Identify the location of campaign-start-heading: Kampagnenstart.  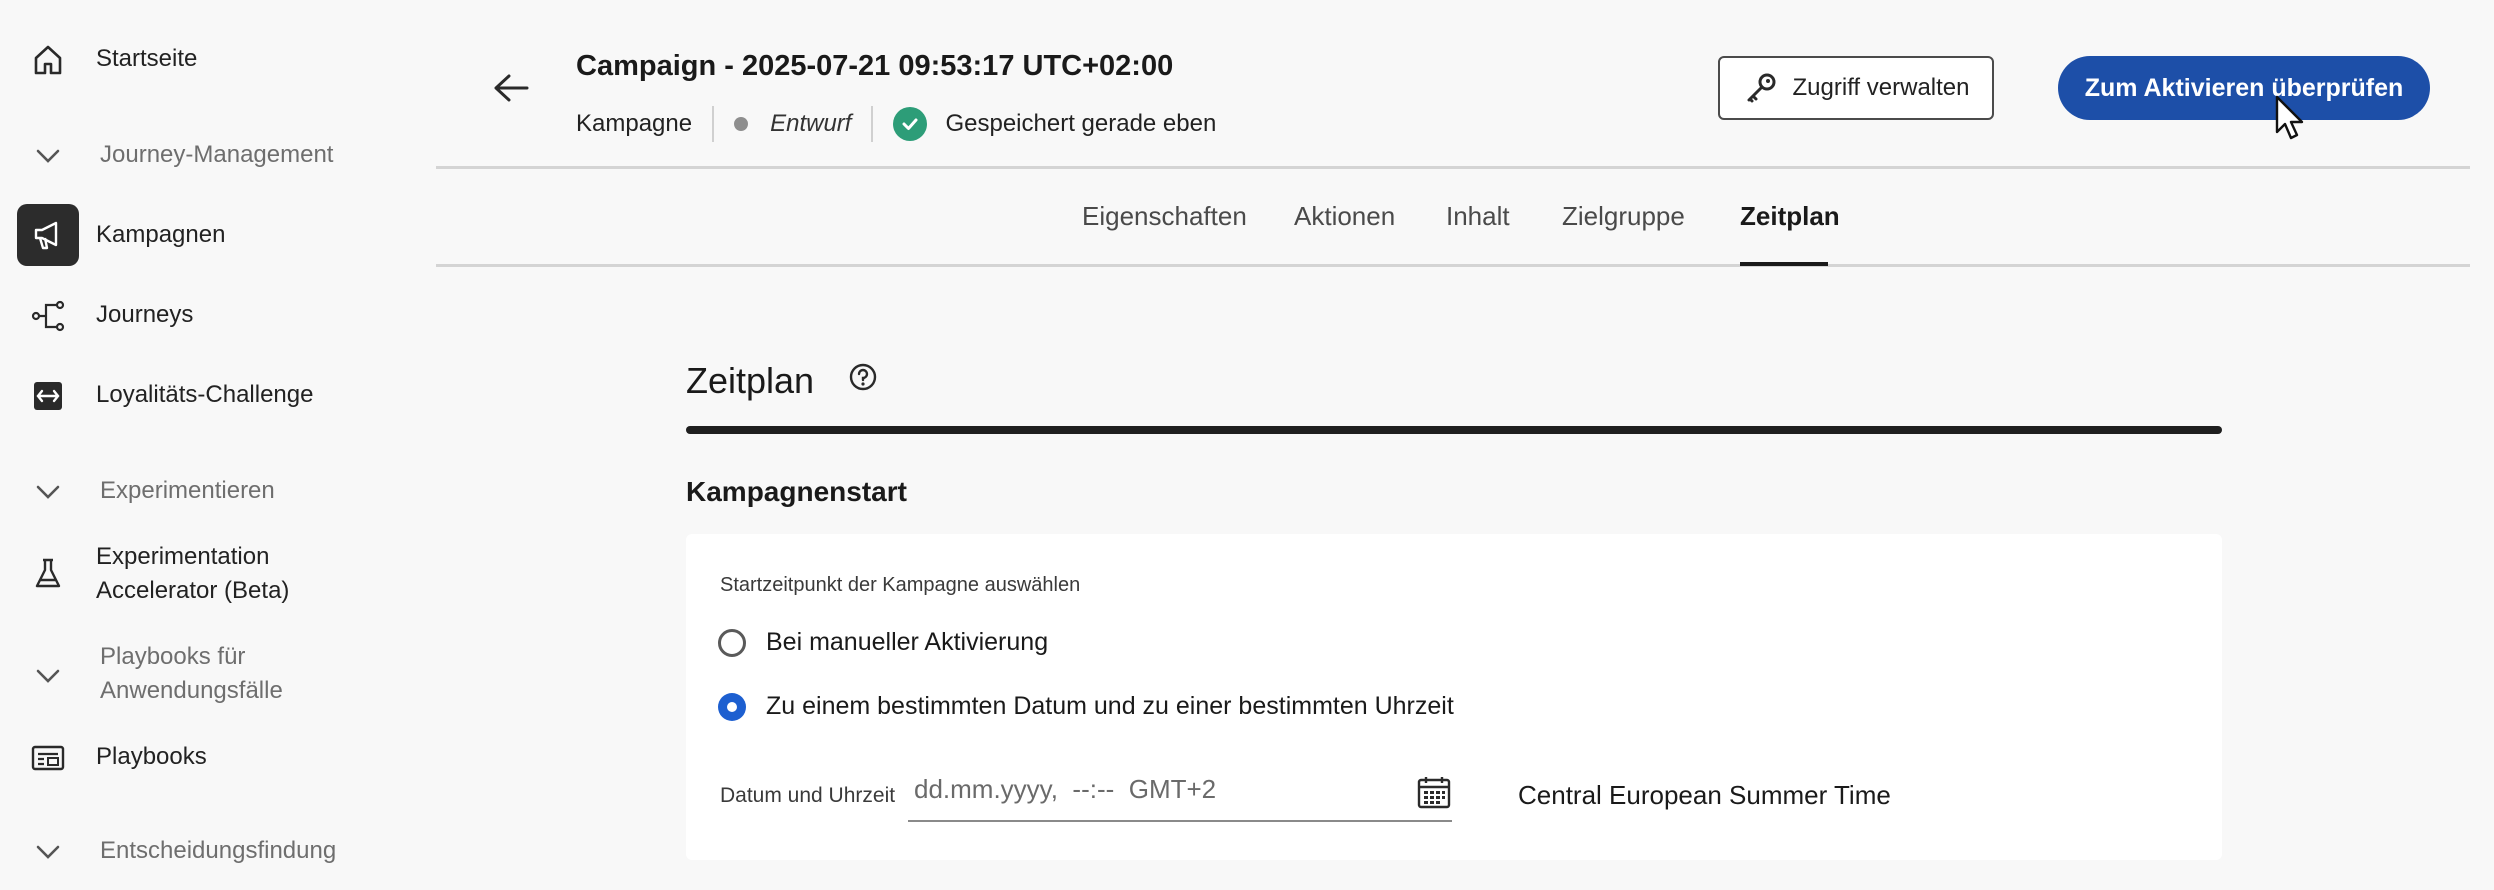
(796, 491).